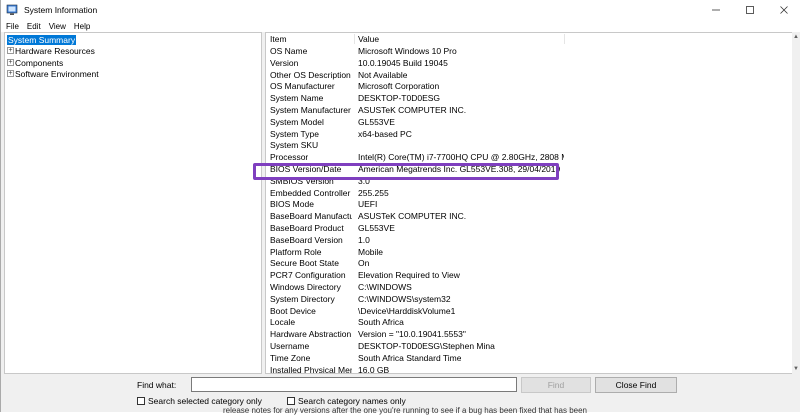 This screenshot has width=800, height=415. What do you see at coordinates (34, 26) in the screenshot?
I see `menu-edit: Edit` at bounding box center [34, 26].